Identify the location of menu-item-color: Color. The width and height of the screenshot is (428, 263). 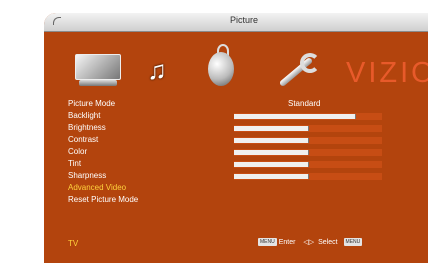
(77, 151).